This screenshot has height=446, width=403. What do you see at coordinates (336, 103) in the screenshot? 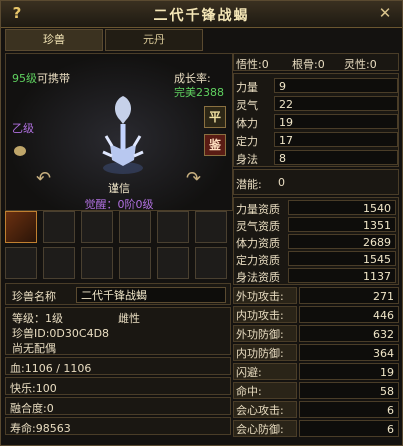
I see `attribute-value: 22` at bounding box center [336, 103].